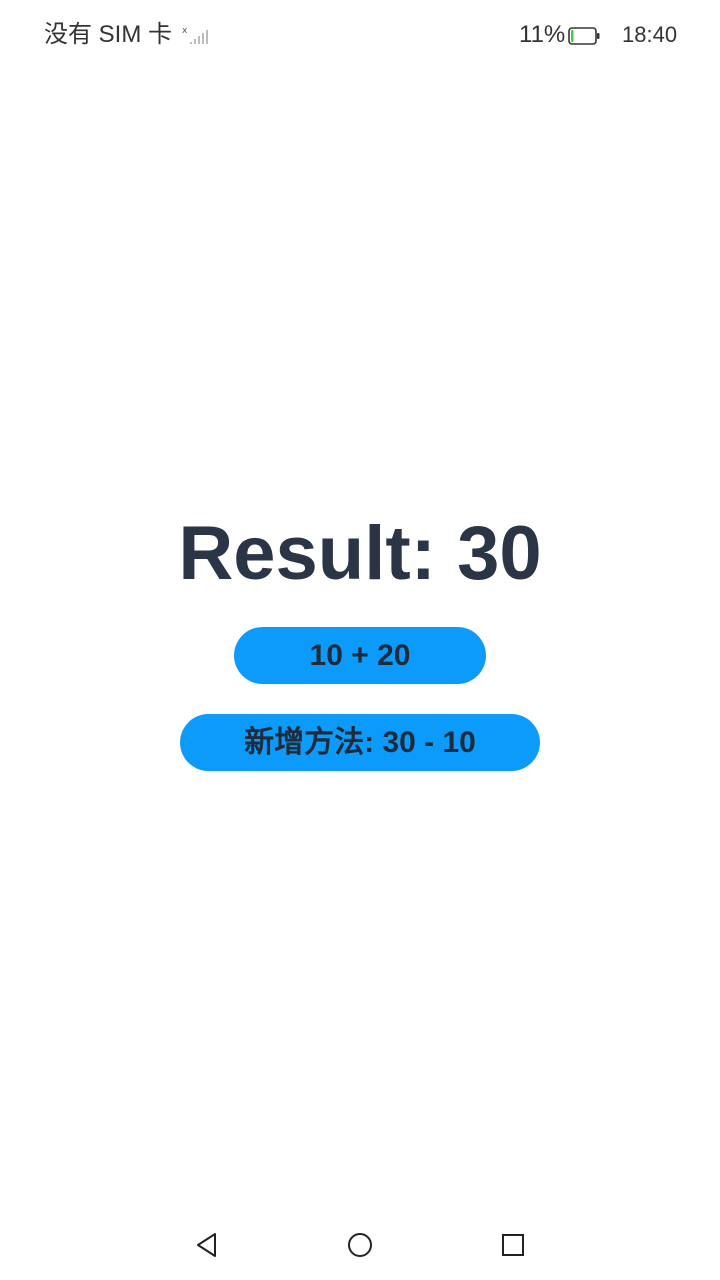 This screenshot has height=1280, width=720. What do you see at coordinates (360, 553) in the screenshot?
I see `result-text: Result: 30` at bounding box center [360, 553].